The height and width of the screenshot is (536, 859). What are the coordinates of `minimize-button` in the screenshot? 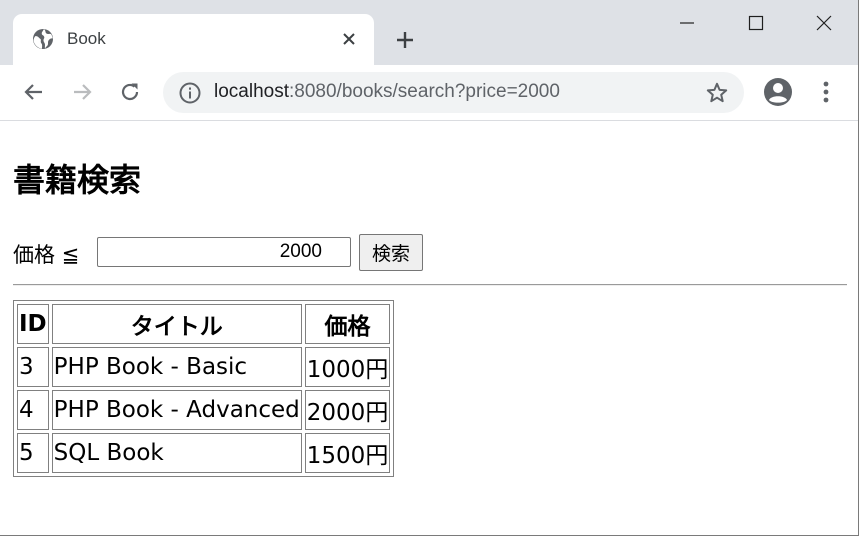 It's located at (687, 23).